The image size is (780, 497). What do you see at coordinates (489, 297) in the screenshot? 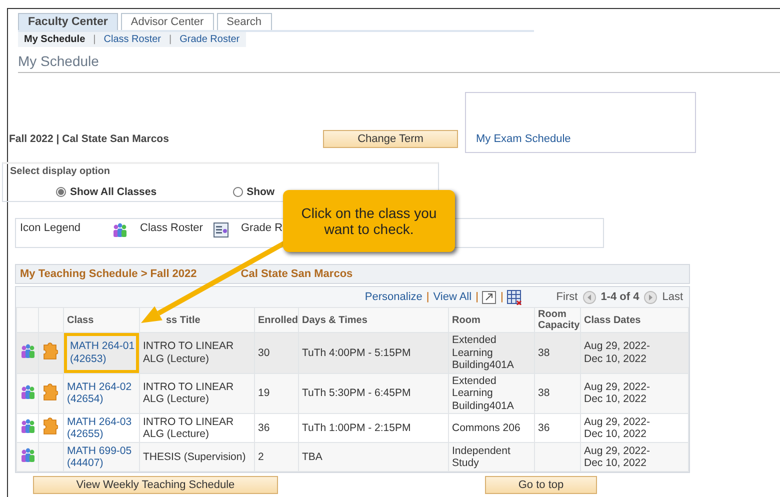
I see `zoom-icon` at bounding box center [489, 297].